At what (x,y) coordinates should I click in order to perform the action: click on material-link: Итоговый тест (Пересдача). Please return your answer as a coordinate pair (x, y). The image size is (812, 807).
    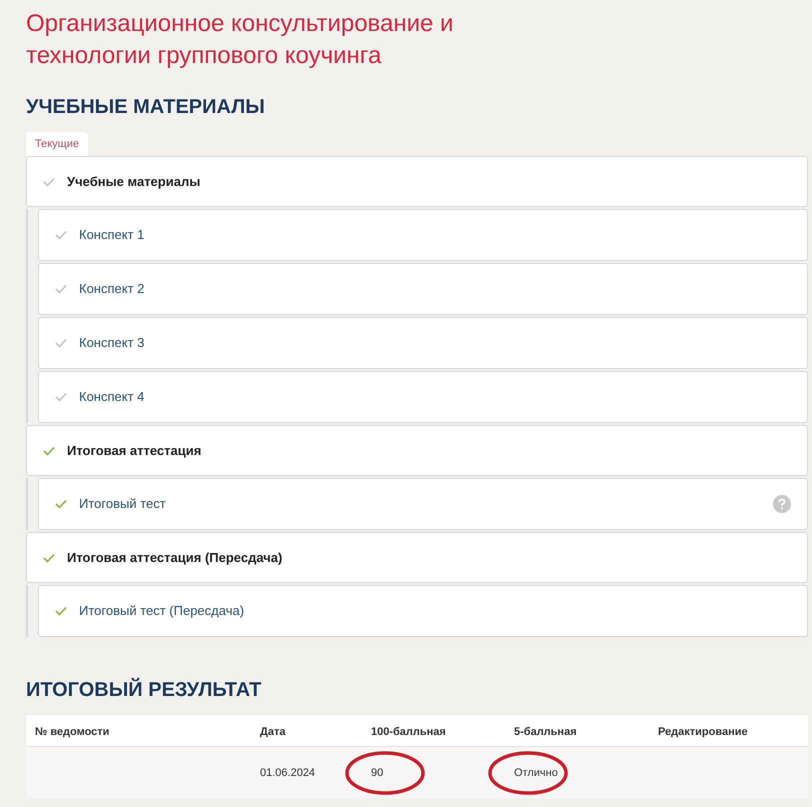
    Looking at the image, I should click on (435, 611).